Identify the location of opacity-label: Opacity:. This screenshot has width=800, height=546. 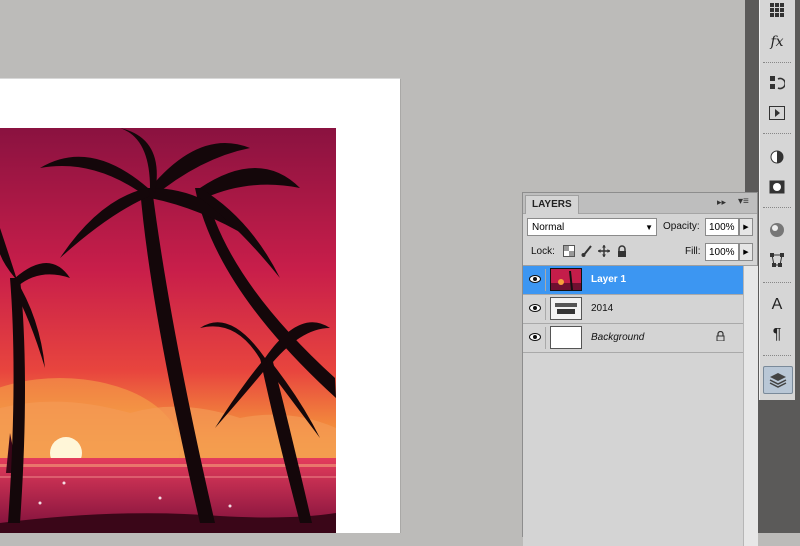
(681, 226).